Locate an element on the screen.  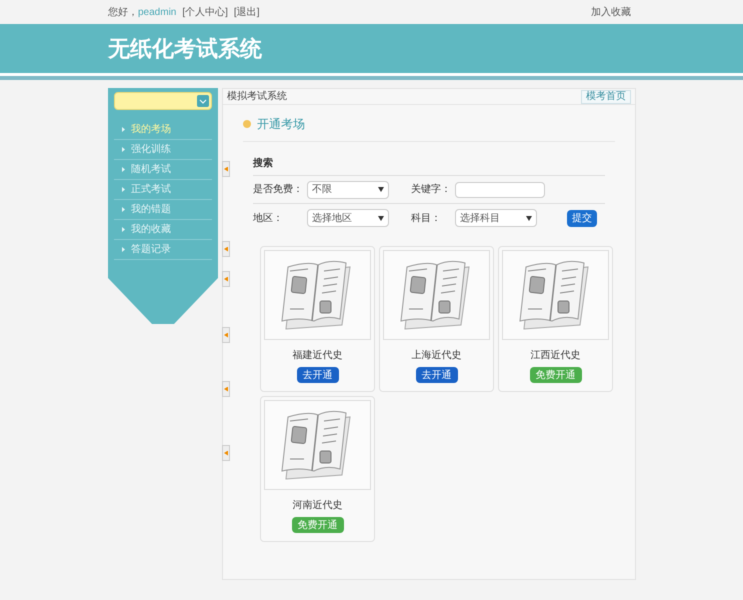
sidebar-item: 我的考场 is located at coordinates (163, 130).